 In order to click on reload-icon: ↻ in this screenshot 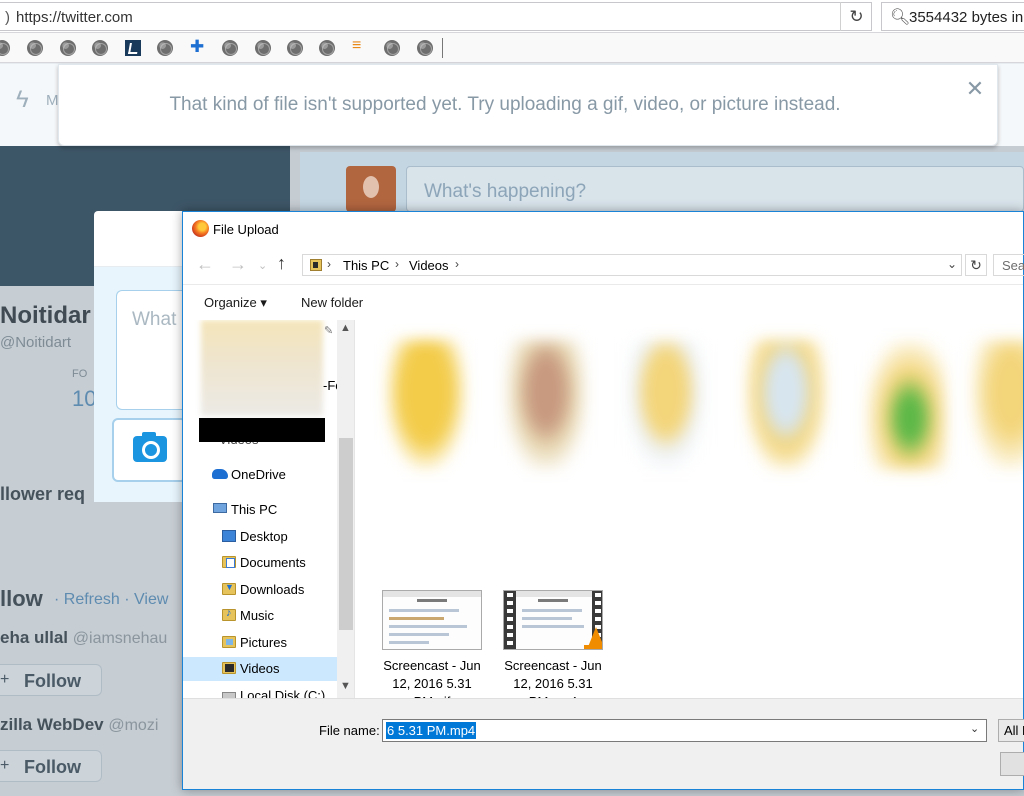, I will do `click(856, 16)`.